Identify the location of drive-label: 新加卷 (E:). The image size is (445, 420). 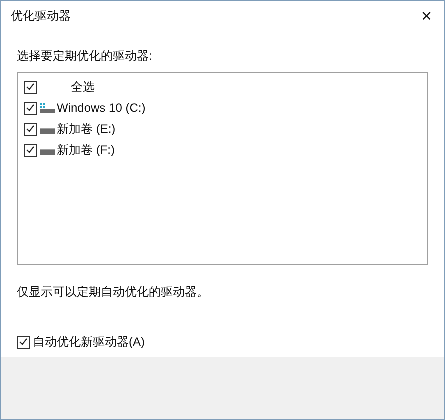
(86, 129).